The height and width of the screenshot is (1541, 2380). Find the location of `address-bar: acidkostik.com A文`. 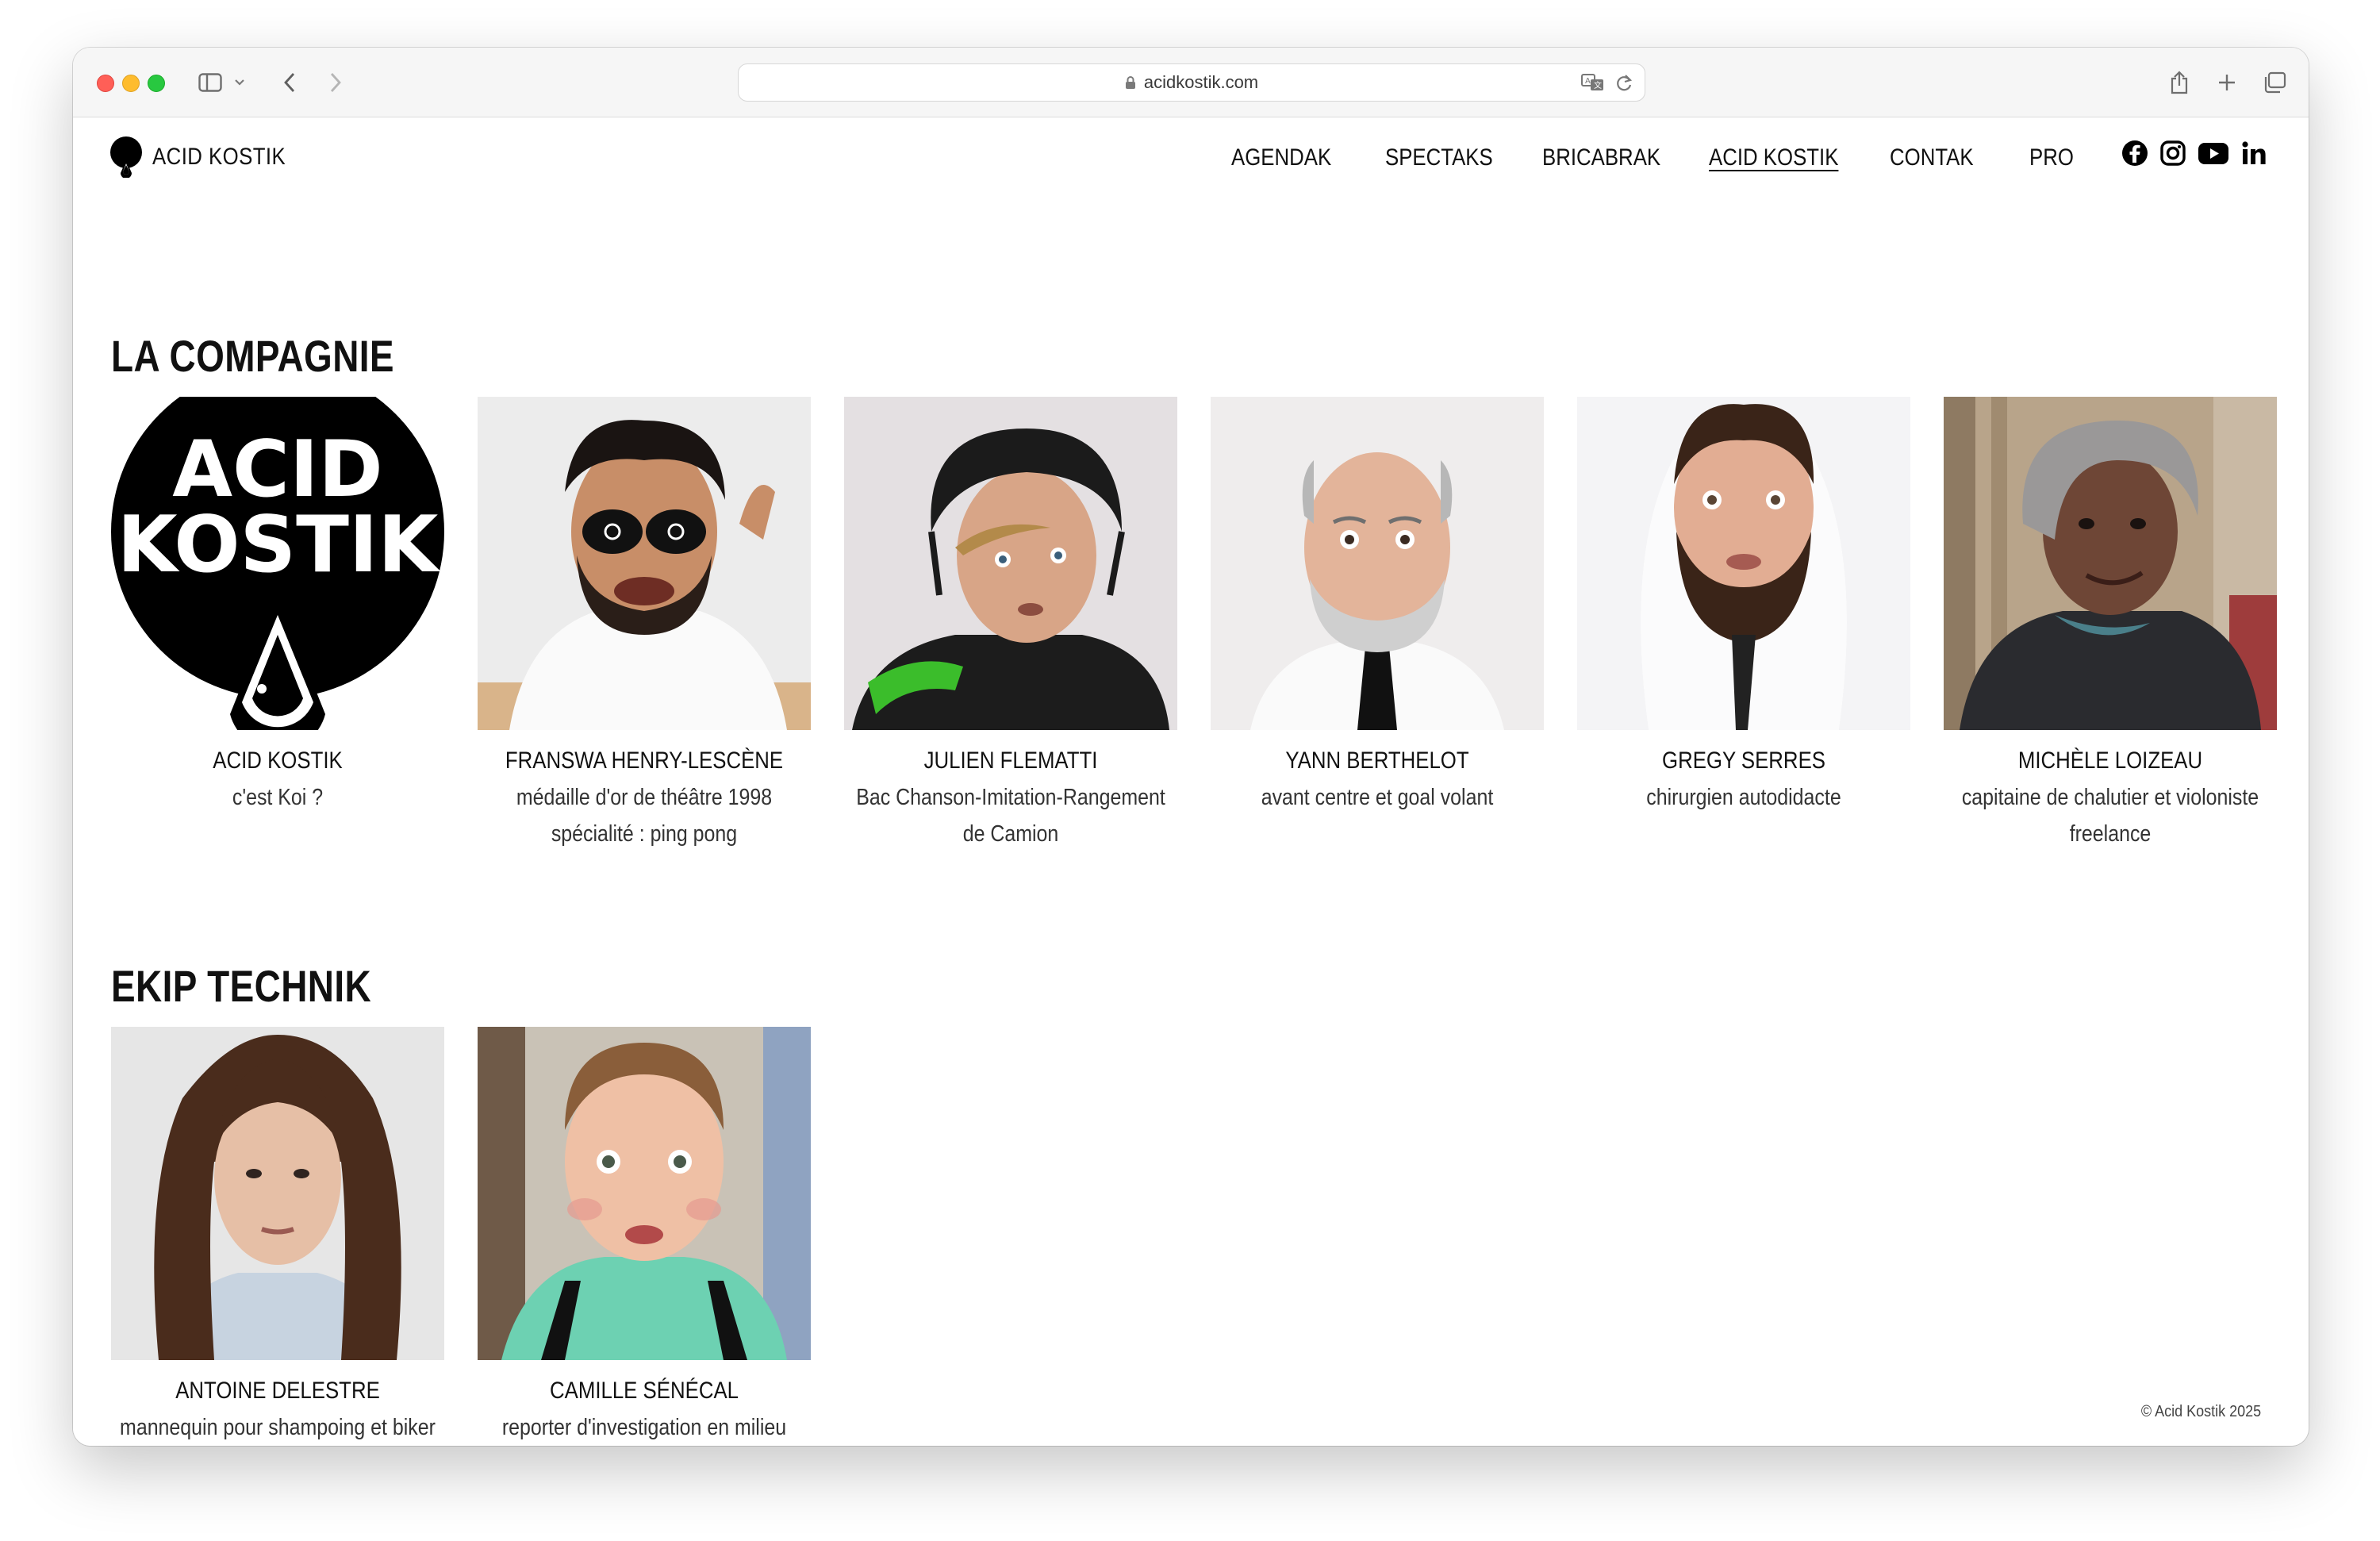

address-bar: acidkostik.com A文 is located at coordinates (1191, 82).